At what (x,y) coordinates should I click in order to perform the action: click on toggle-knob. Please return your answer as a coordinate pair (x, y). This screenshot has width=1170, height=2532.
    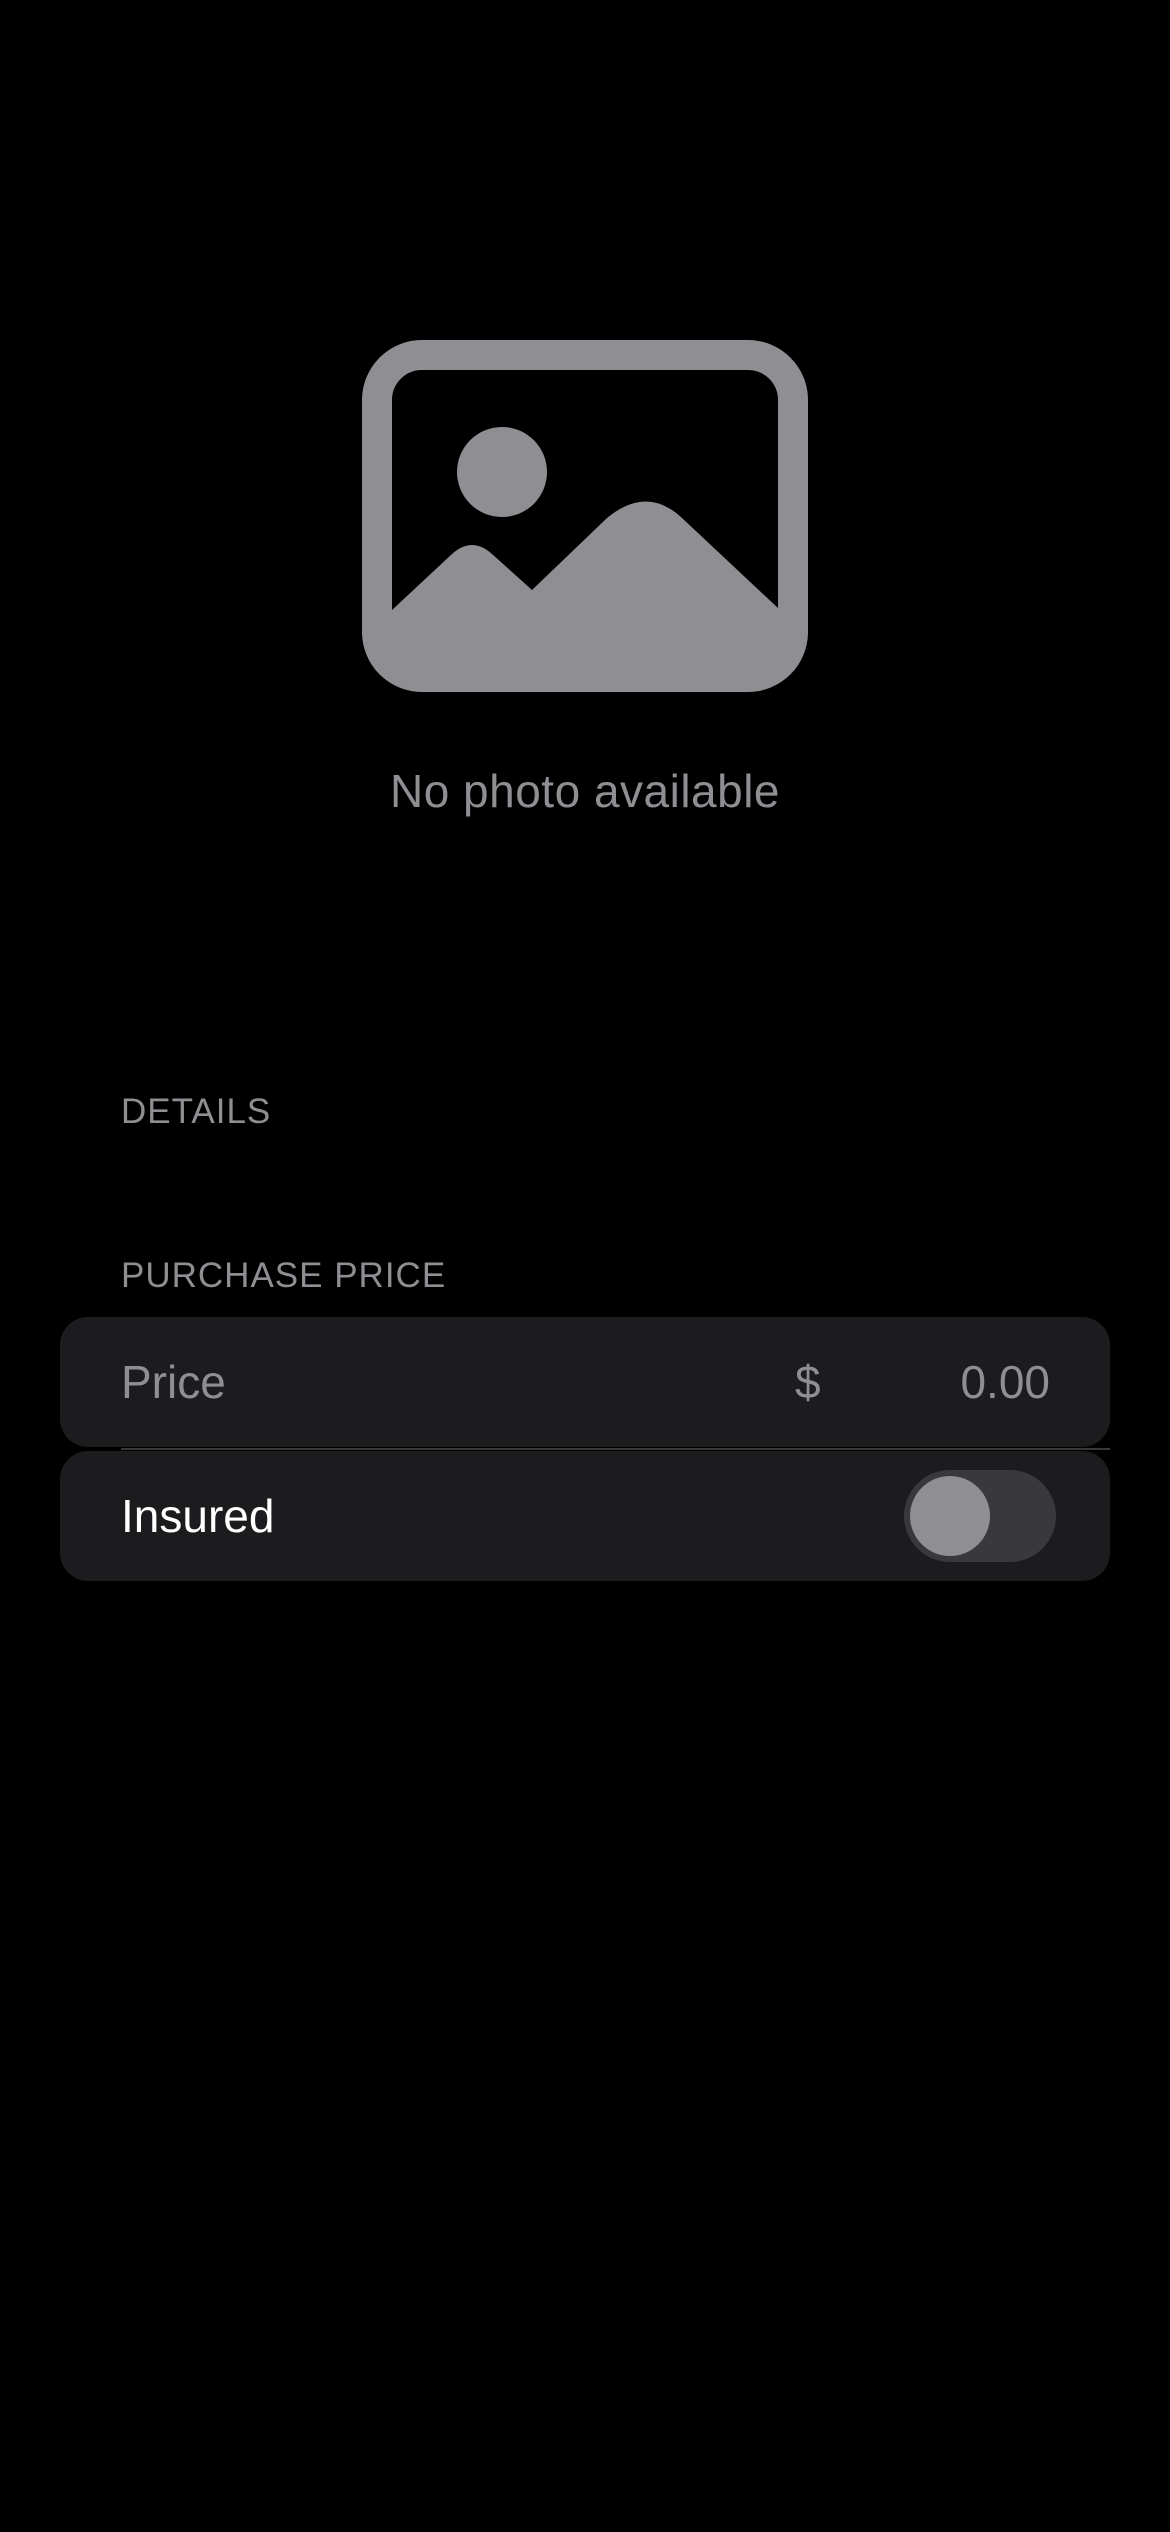
    Looking at the image, I should click on (950, 1516).